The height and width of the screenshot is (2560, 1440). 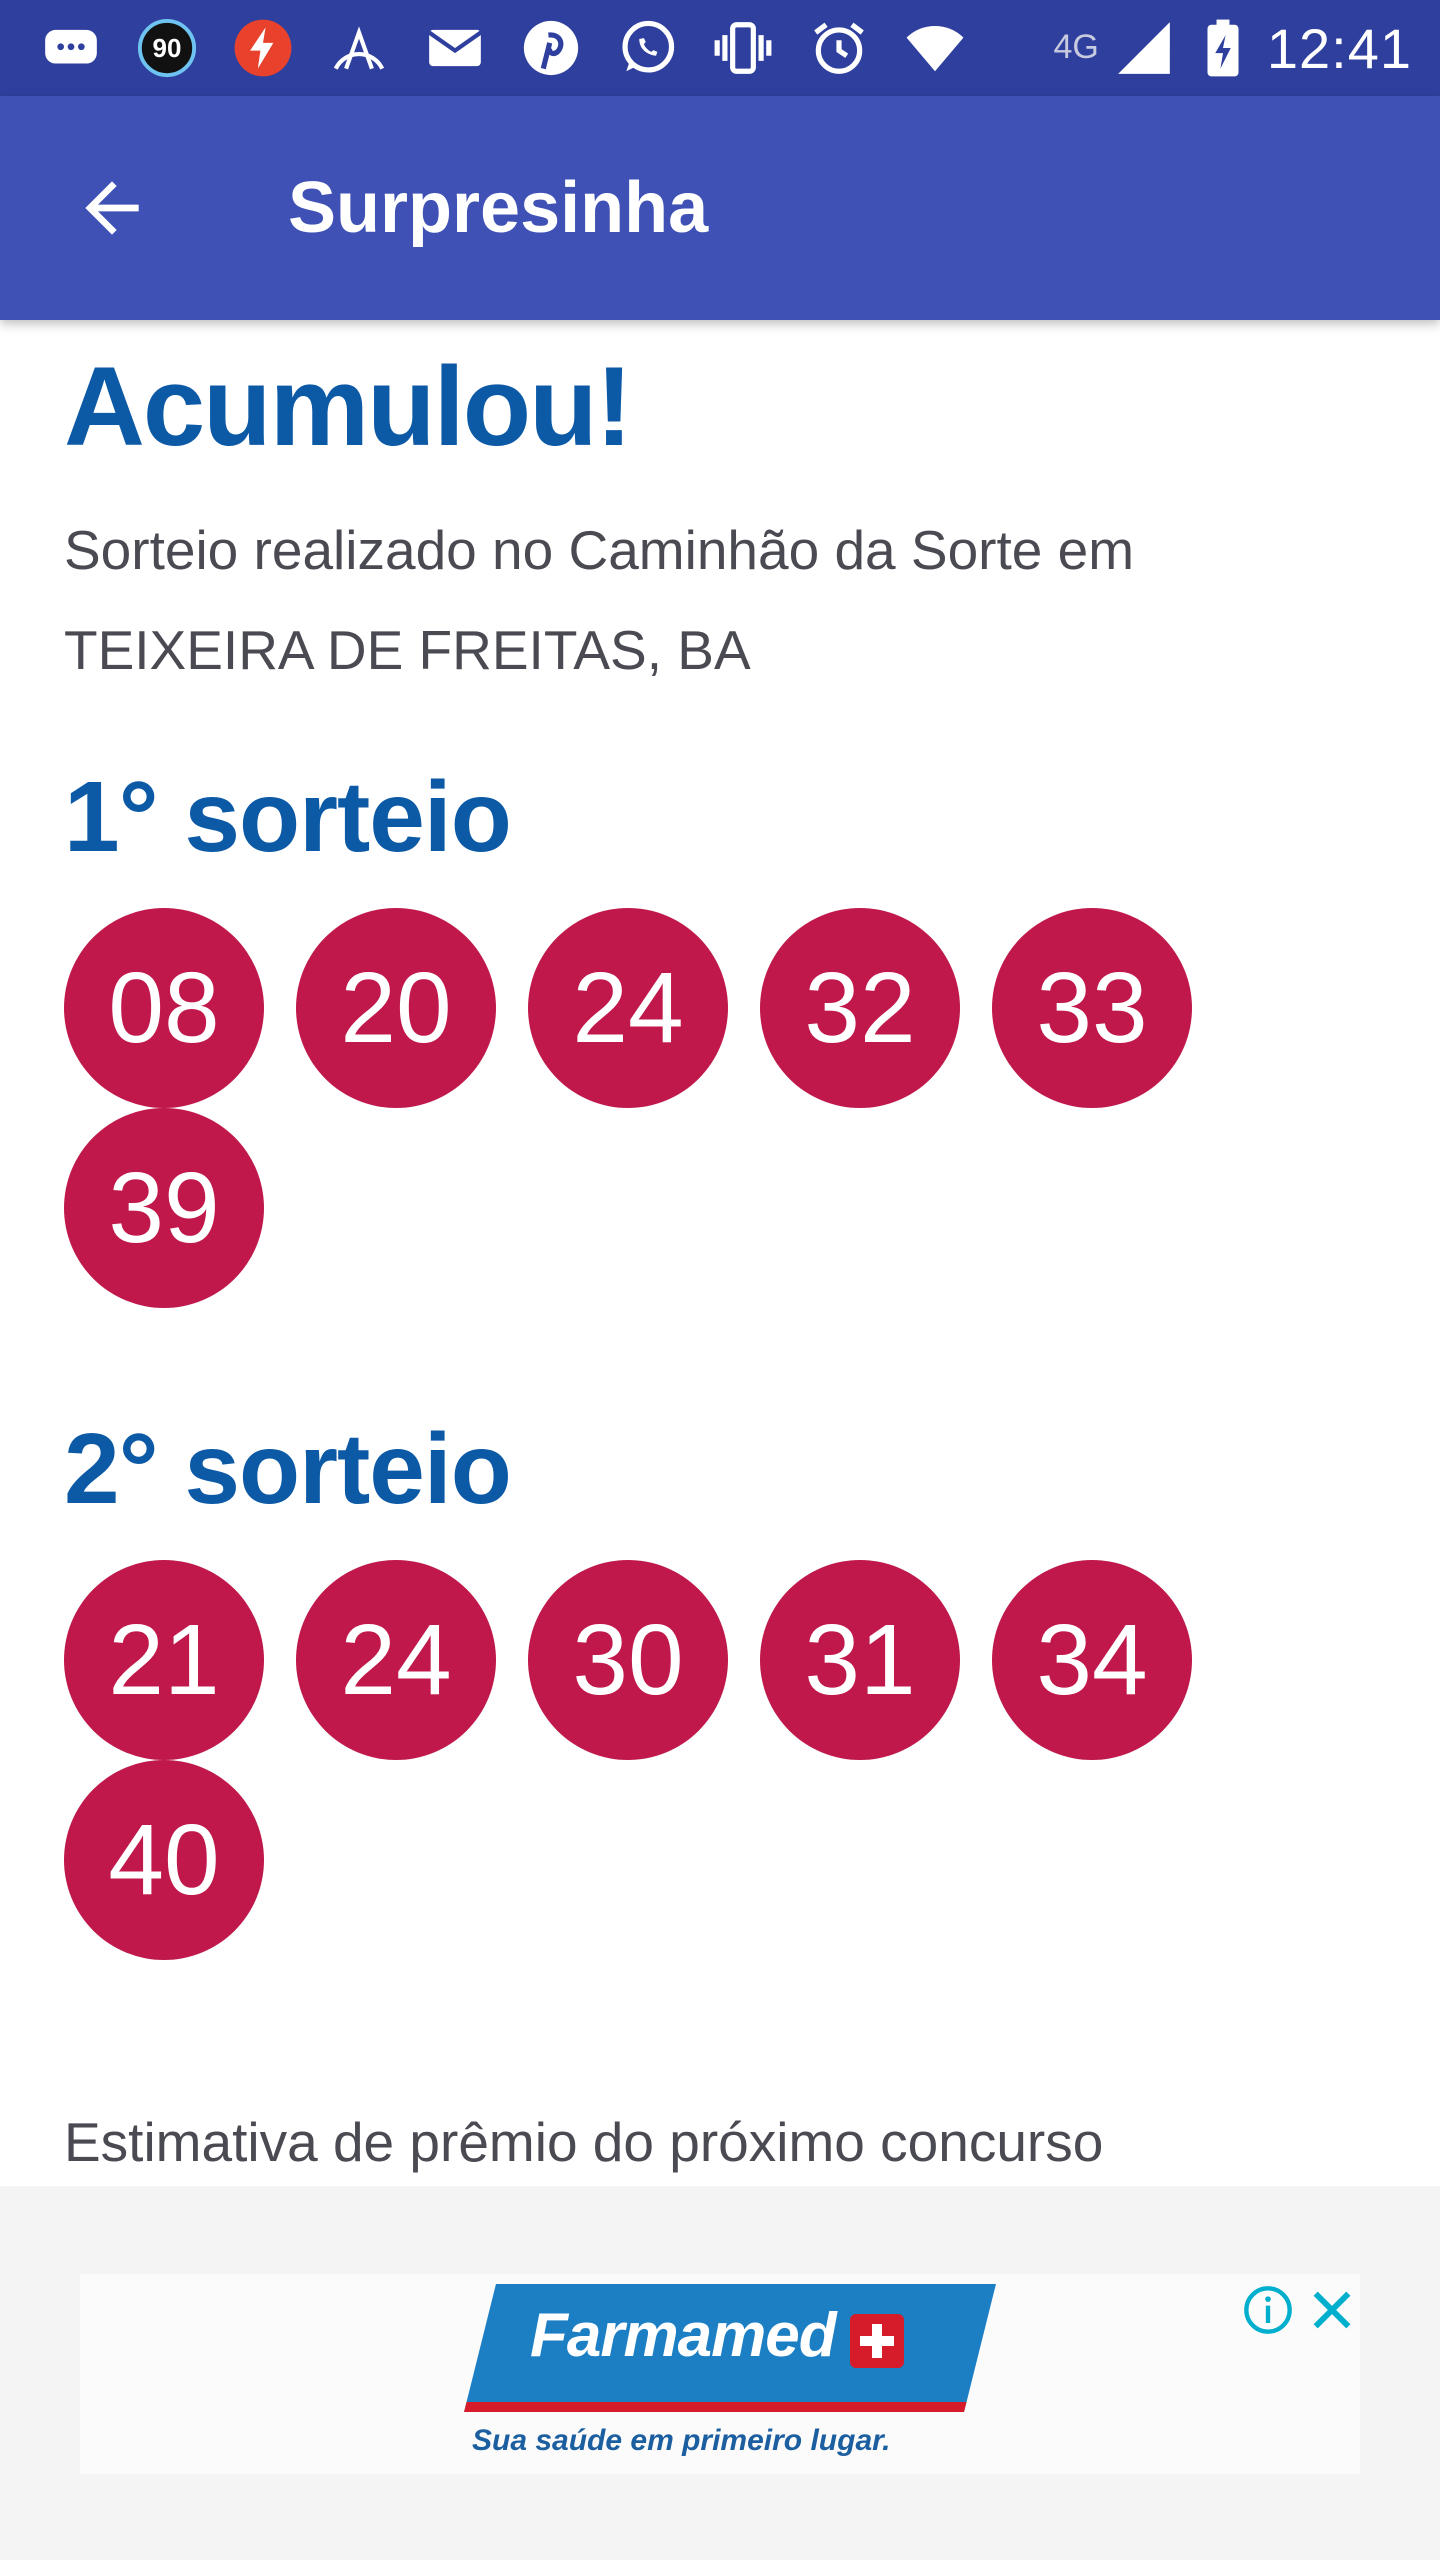 I want to click on page-title: Surpresinha, so click(x=498, y=208).